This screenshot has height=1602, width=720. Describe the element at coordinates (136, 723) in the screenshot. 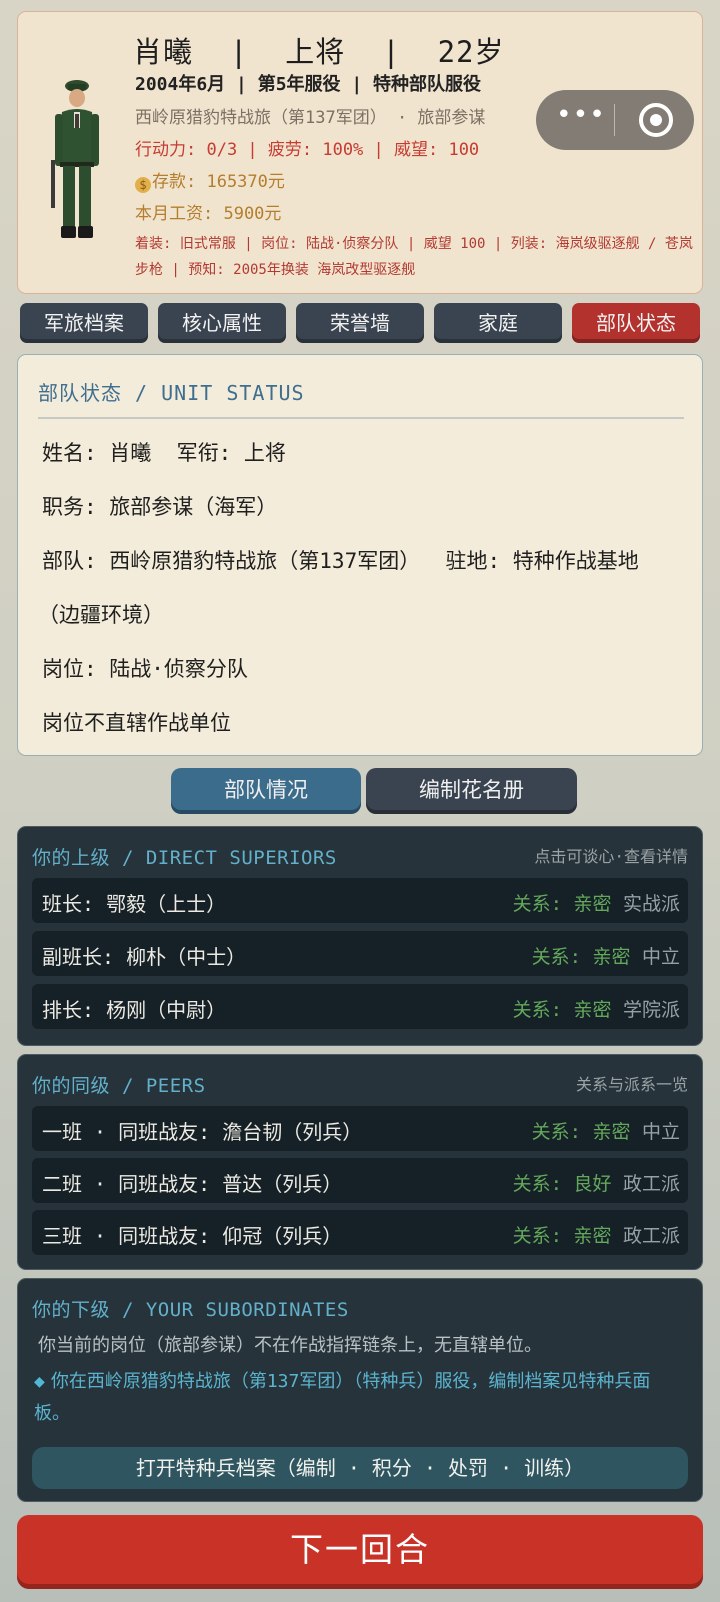

I see `status-command-note: 岗位不直辖作战单位` at that location.